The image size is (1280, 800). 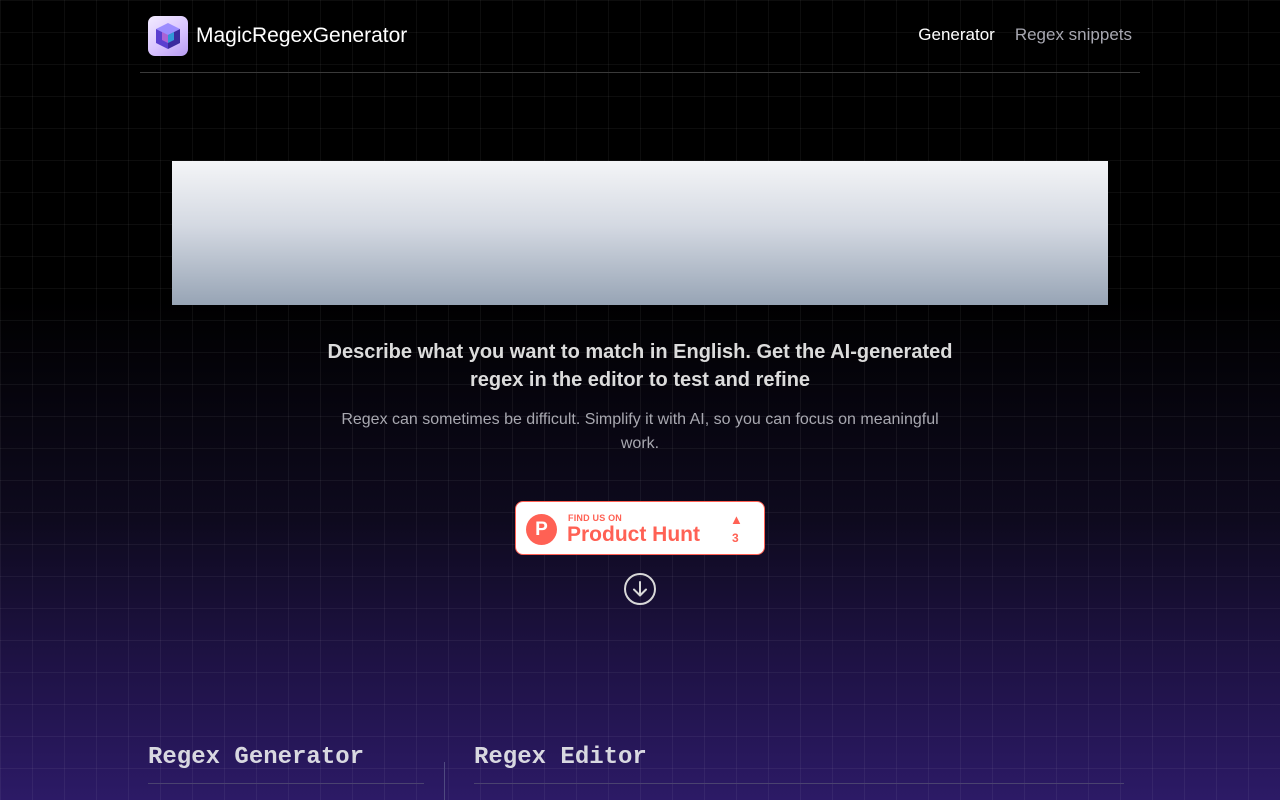 I want to click on main-nav: Generator Regex snippets, so click(x=1025, y=35).